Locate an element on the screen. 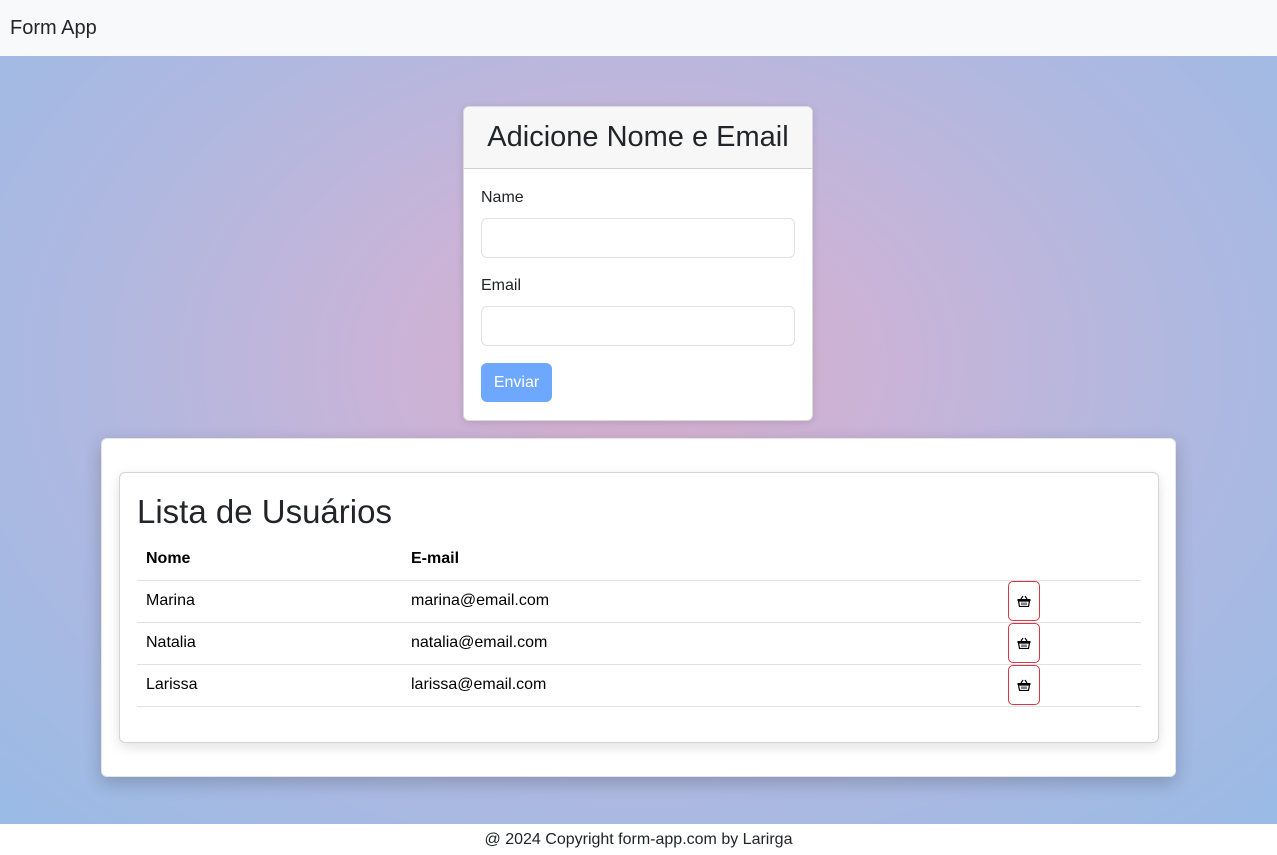  table-header-row: Nome E-mail is located at coordinates (639, 559).